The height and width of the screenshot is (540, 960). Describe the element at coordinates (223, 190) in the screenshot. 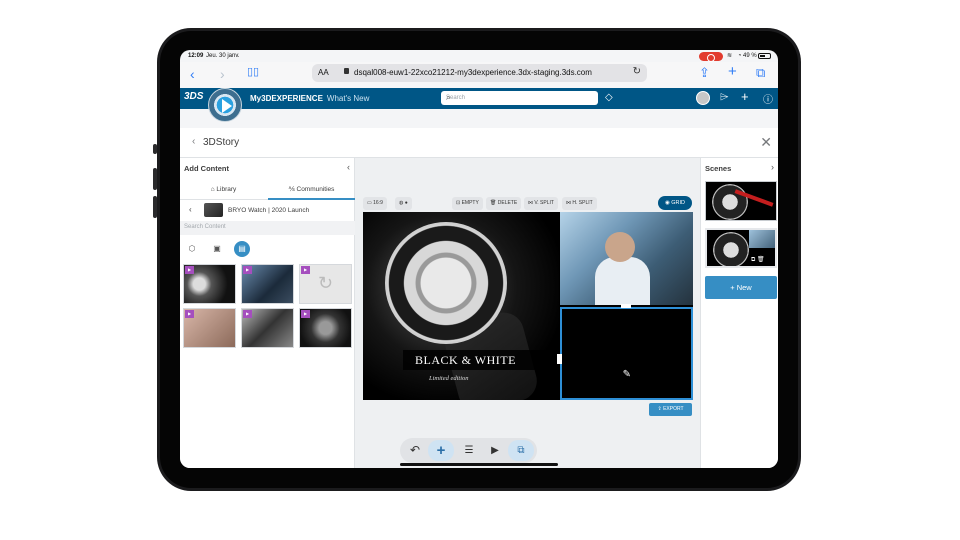

I see `tab-library: ⌂ Library` at that location.